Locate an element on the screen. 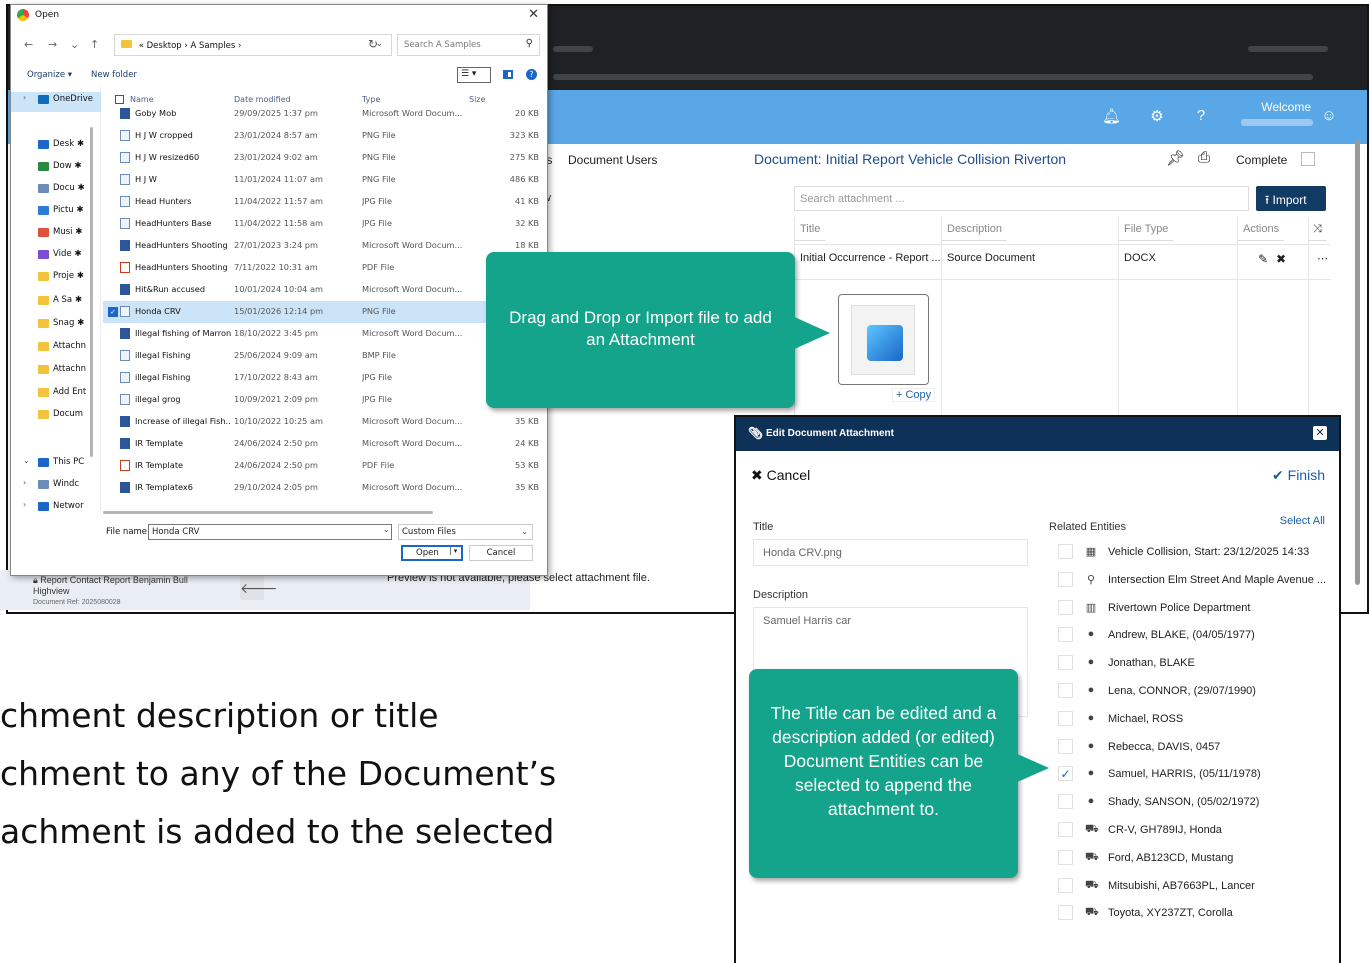 This screenshot has width=1369, height=963. file-type-select: Custom Files ⌄ is located at coordinates (465, 532).